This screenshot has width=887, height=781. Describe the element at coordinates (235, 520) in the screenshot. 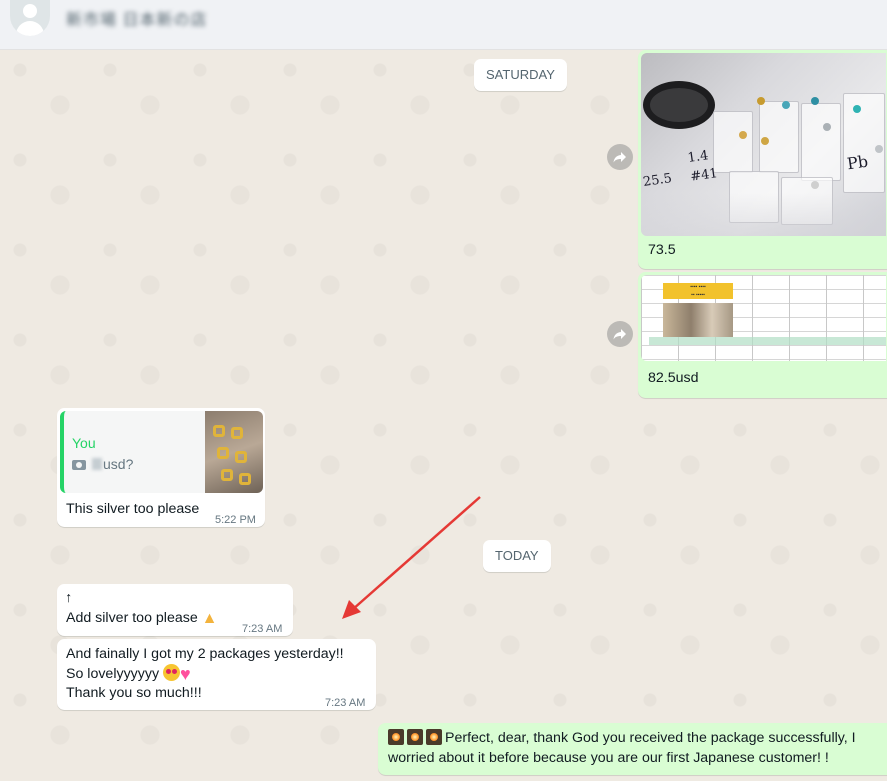

I see `message-time: 5:22 PM` at that location.